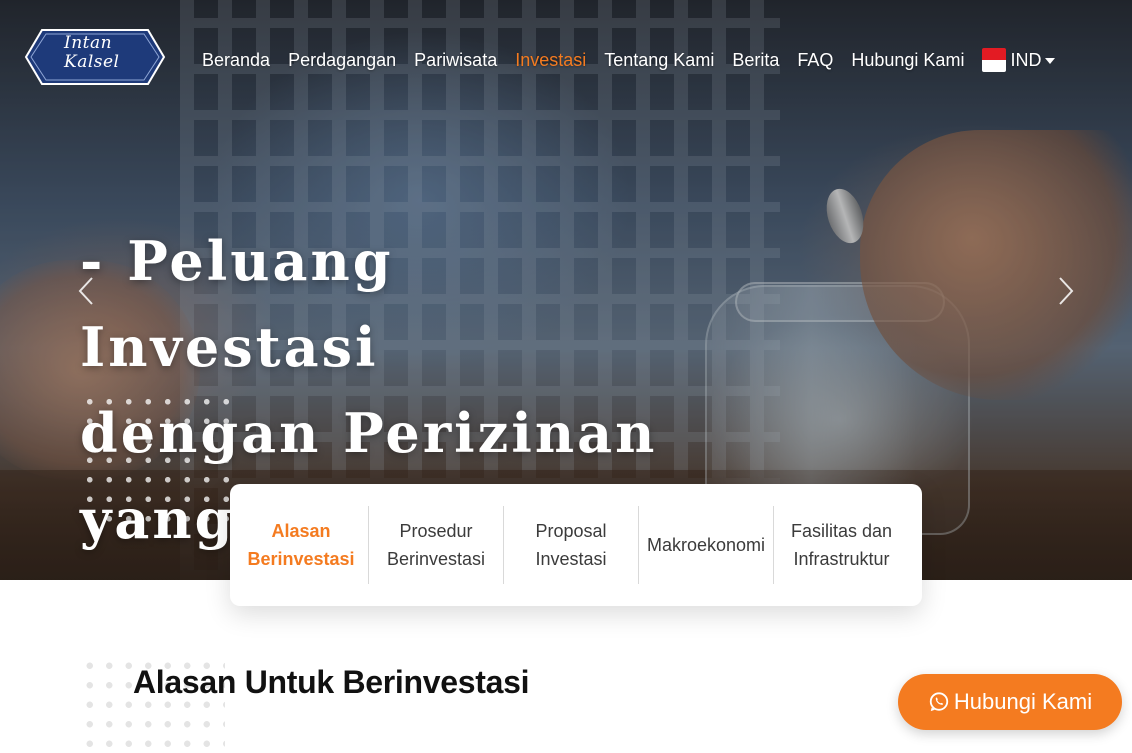  Describe the element at coordinates (331, 682) in the screenshot. I see `section-title: Alasan Untuk Berinvestasi` at that location.